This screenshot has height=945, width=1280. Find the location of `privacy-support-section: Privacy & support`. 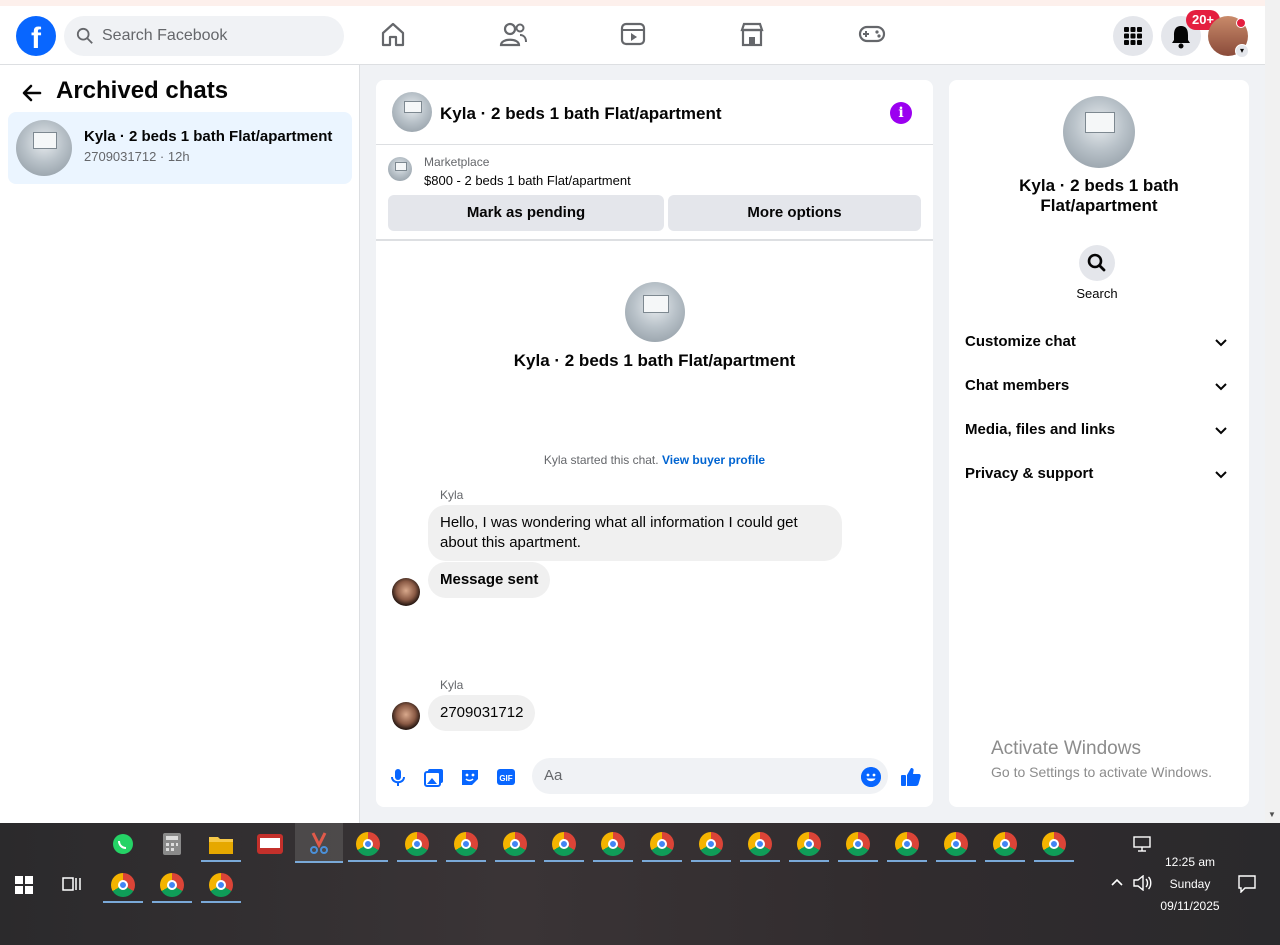

privacy-support-section: Privacy & support is located at coordinates (1099, 474).